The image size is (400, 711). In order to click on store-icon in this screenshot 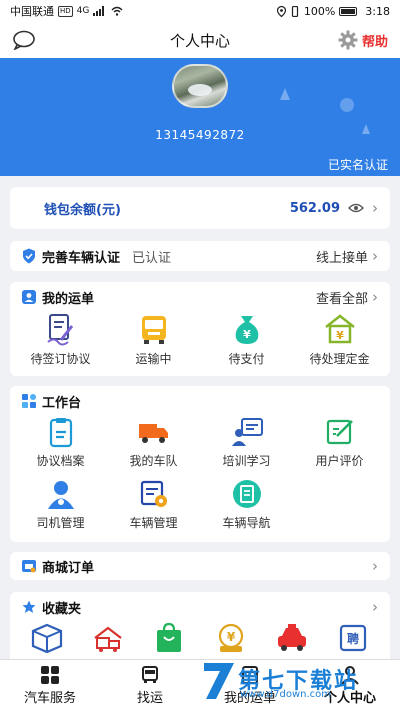, I will do `click(29, 566)`.